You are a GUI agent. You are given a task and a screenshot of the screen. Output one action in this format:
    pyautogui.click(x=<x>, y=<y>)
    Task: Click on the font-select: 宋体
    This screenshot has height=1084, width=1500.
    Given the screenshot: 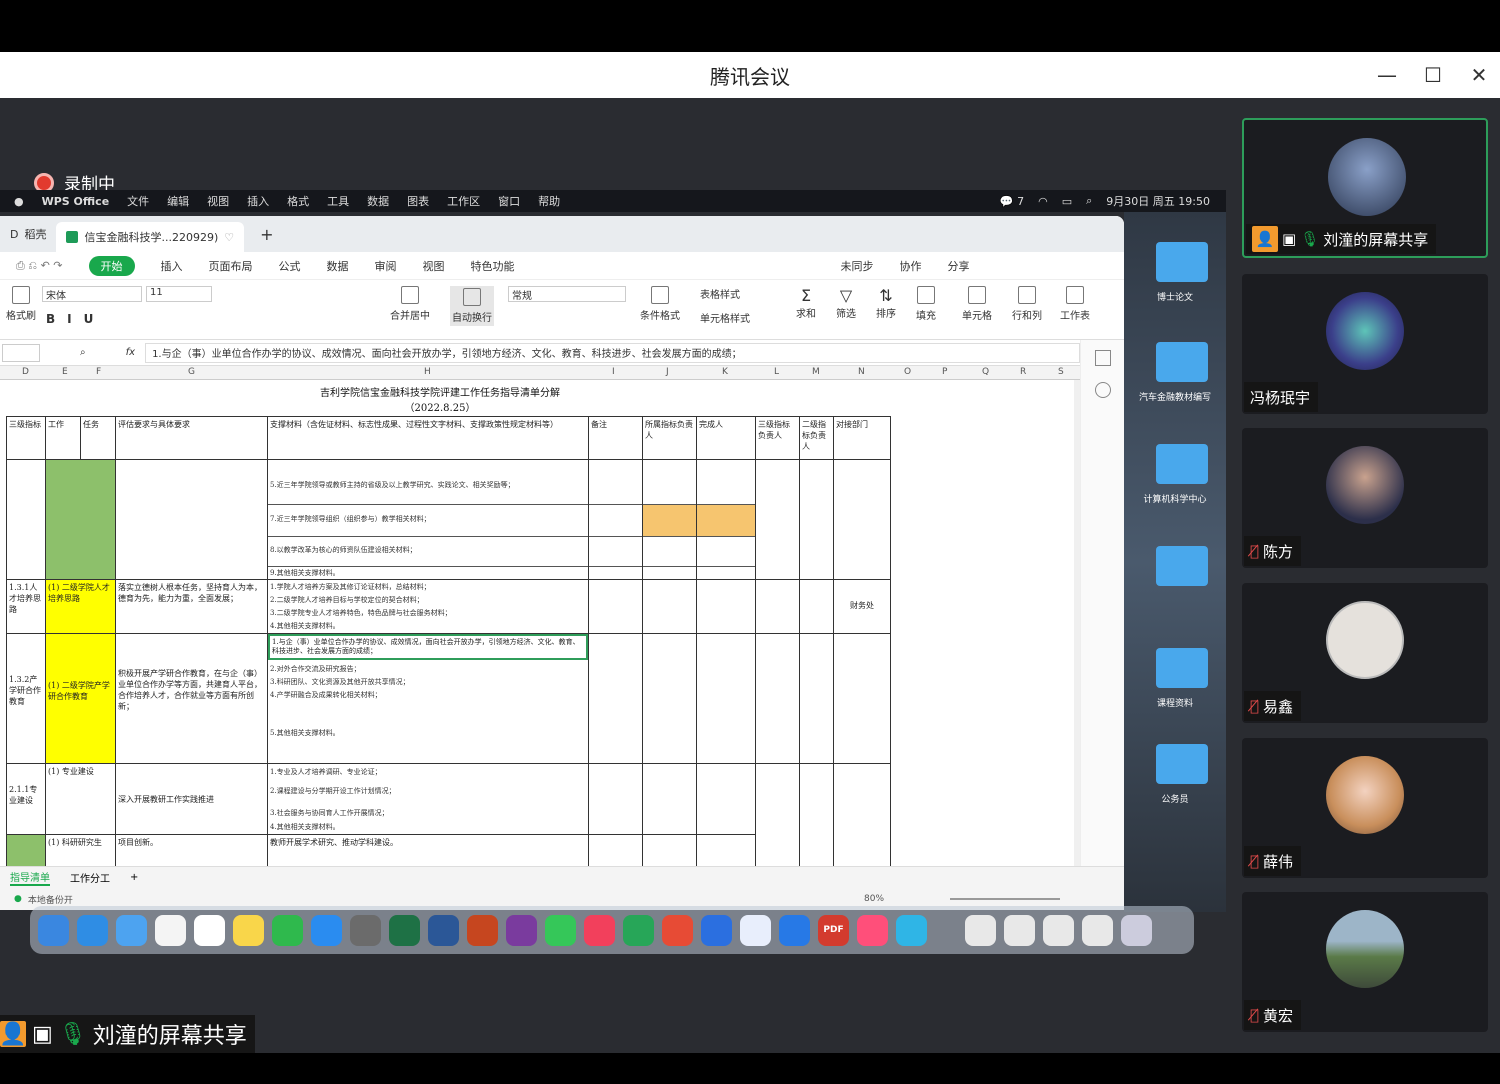 What is the action you would take?
    pyautogui.click(x=92, y=294)
    